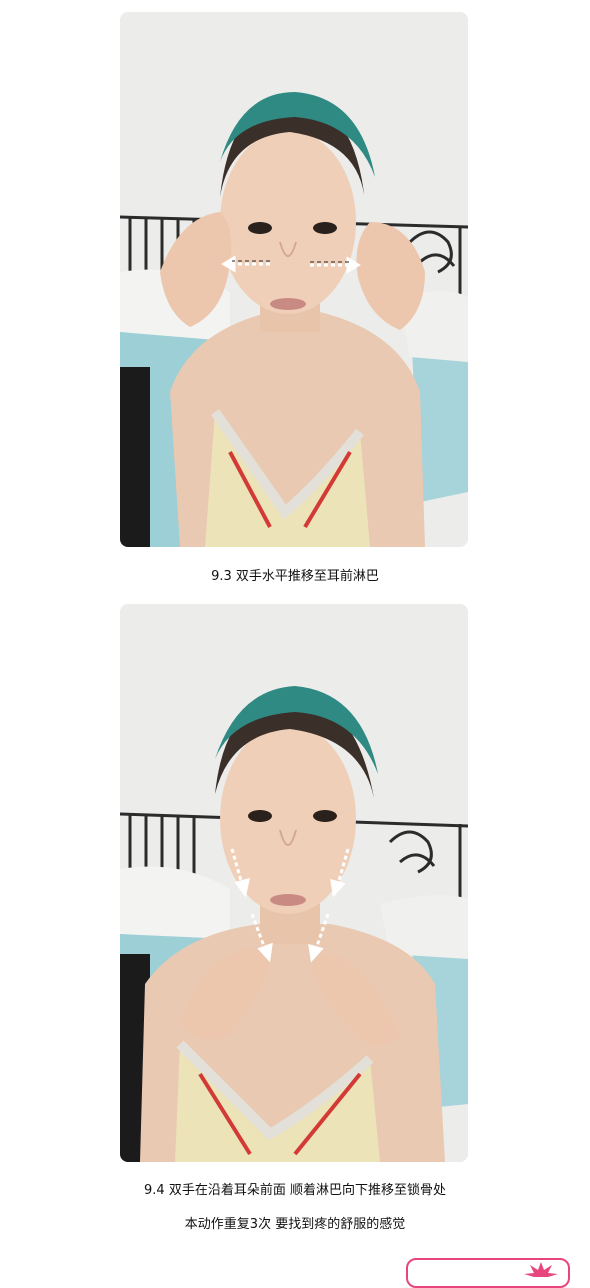  I want to click on step-9-4-note: 本动作重复3次 要找到疼的舒服的感觉, so click(295, 1224).